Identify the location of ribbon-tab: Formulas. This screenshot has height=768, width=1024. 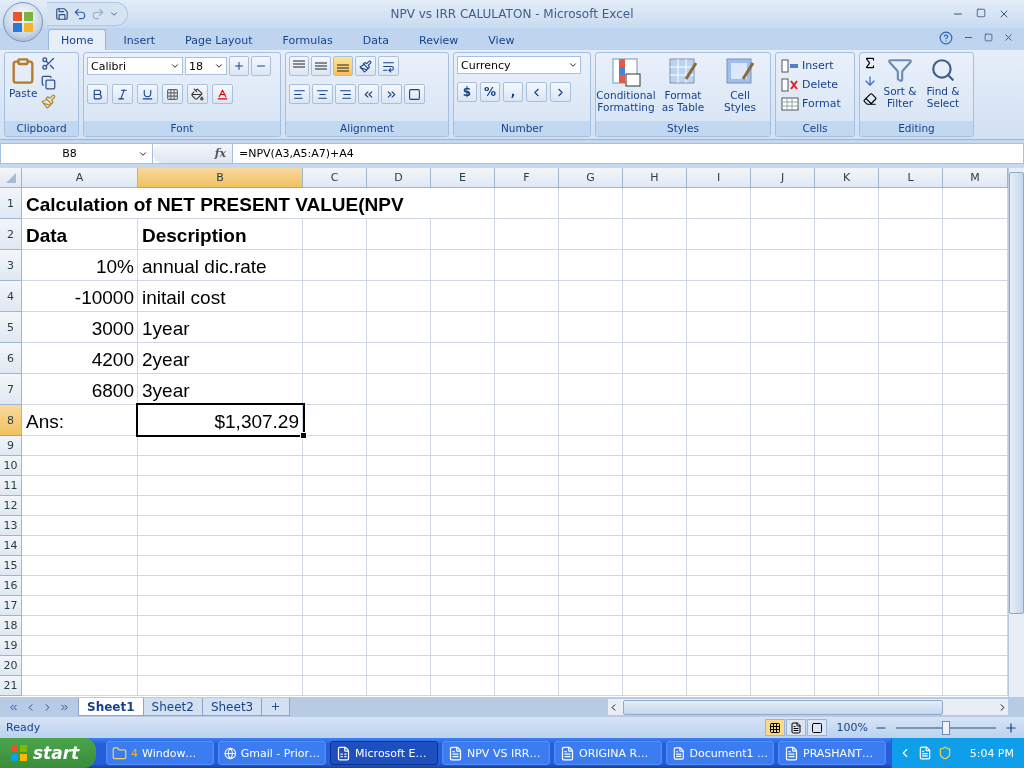
(307, 39).